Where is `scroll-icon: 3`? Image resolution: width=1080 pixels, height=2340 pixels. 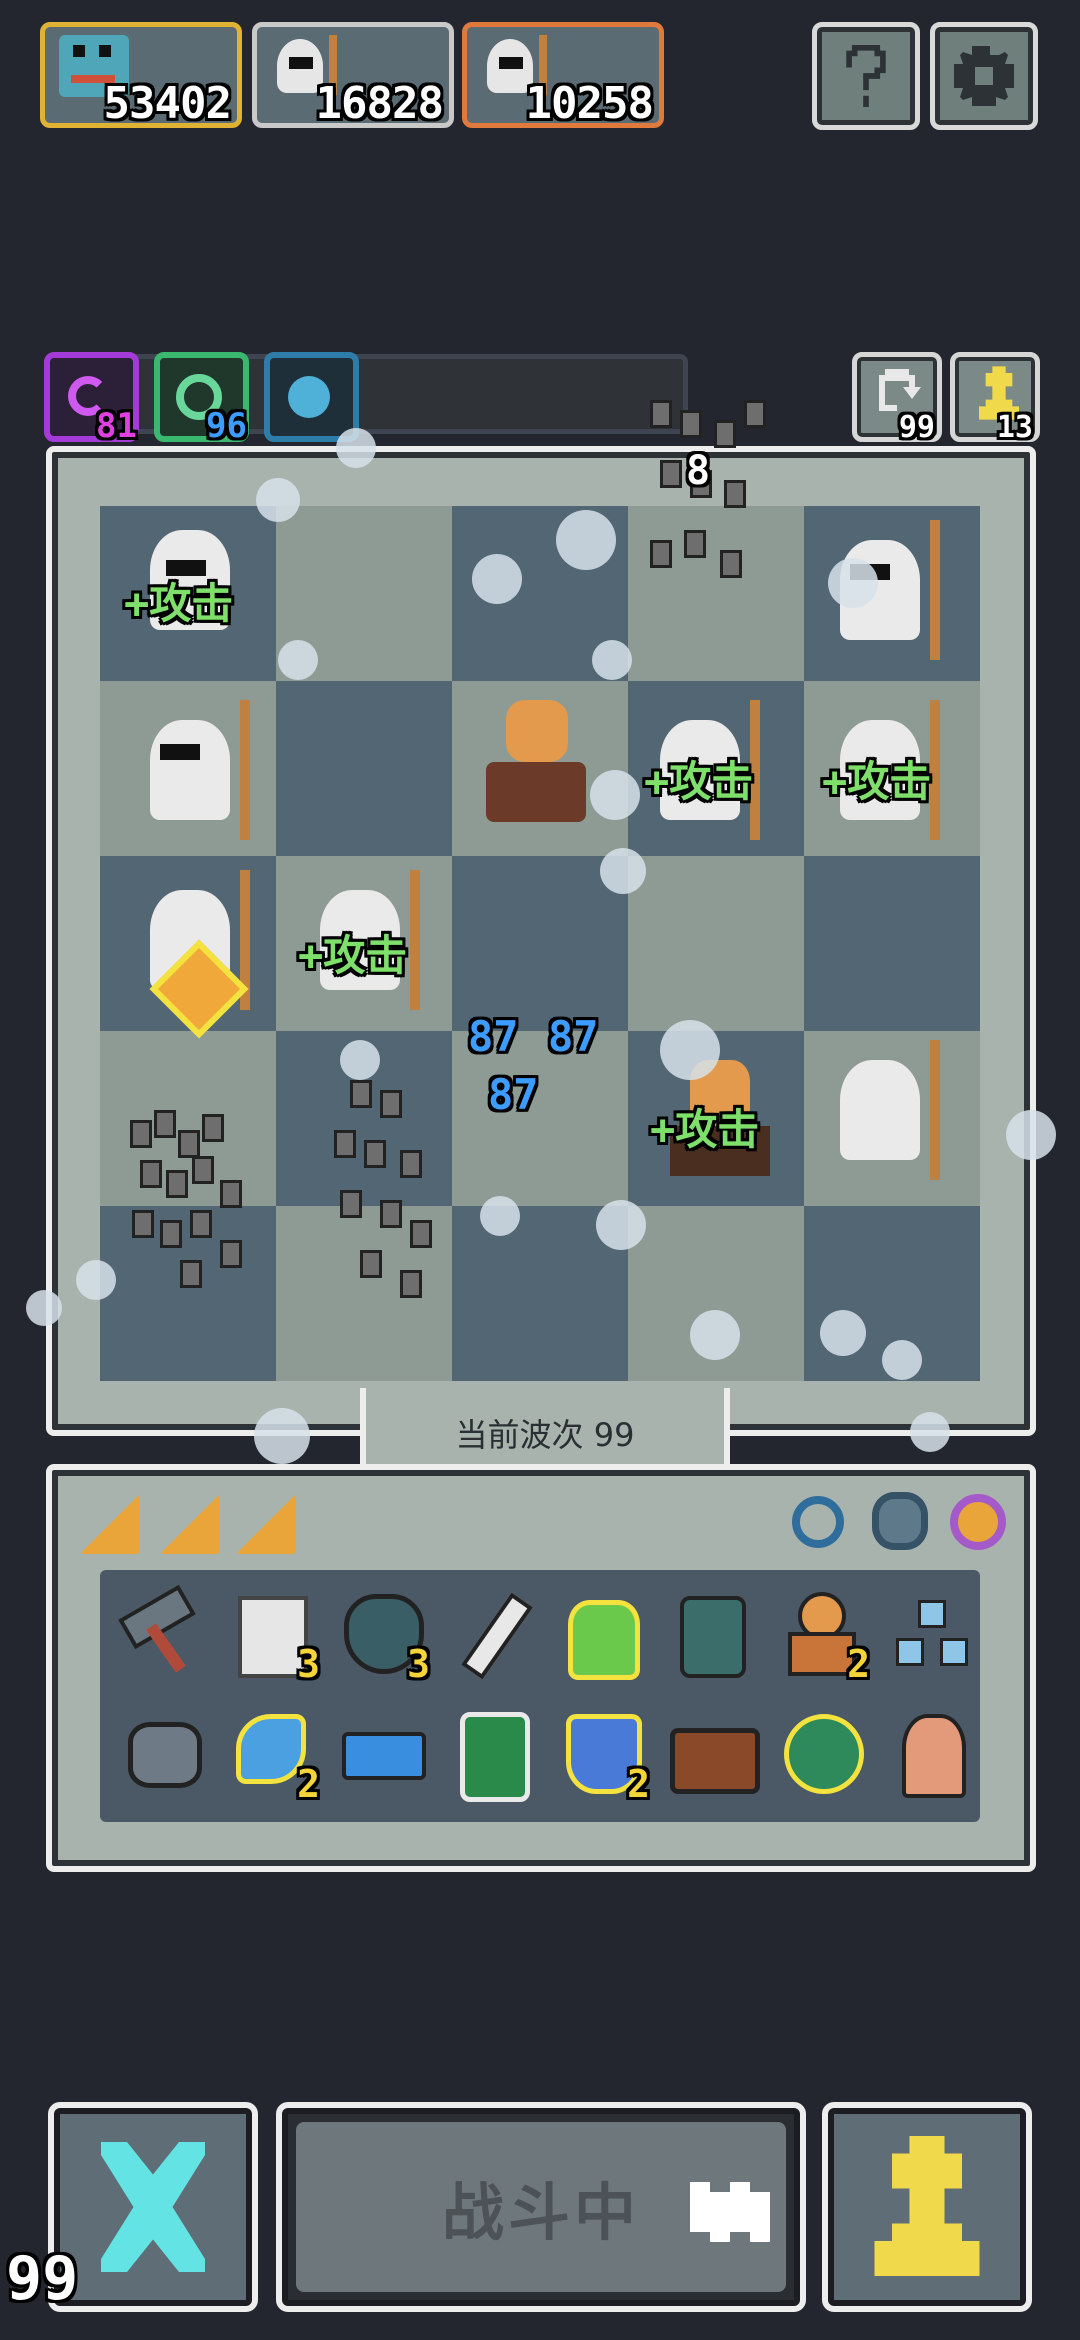 scroll-icon: 3 is located at coordinates (272, 1636).